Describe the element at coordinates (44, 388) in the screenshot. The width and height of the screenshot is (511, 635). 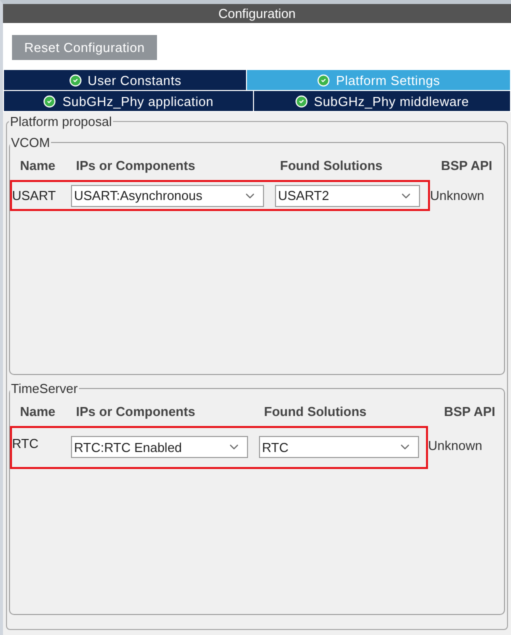
I see `group-legend: TimeServer` at that location.